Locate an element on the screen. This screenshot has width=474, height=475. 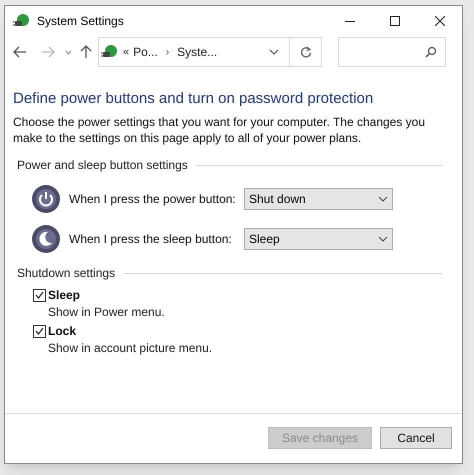
moon-icon is located at coordinates (46, 239).